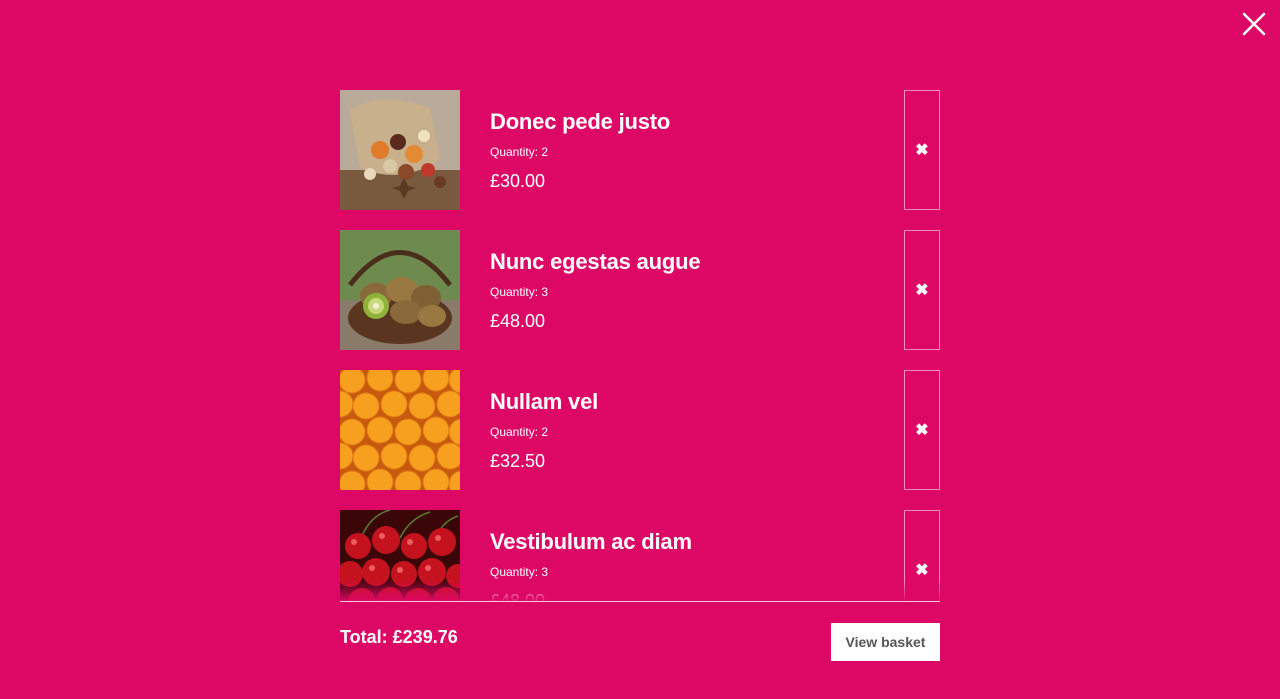 This screenshot has height=699, width=1280. I want to click on oranges-image, so click(400, 430).